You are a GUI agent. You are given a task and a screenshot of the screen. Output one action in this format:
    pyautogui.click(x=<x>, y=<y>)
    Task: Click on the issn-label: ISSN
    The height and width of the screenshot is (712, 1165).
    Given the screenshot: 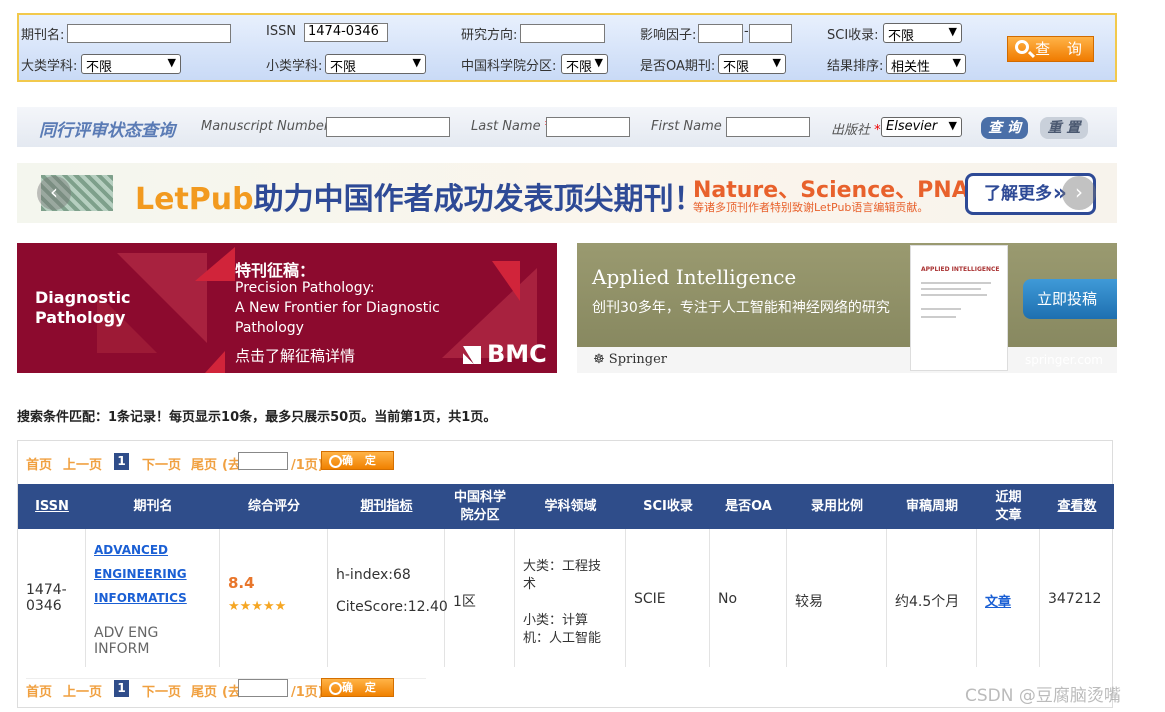 What is the action you would take?
    pyautogui.click(x=281, y=31)
    